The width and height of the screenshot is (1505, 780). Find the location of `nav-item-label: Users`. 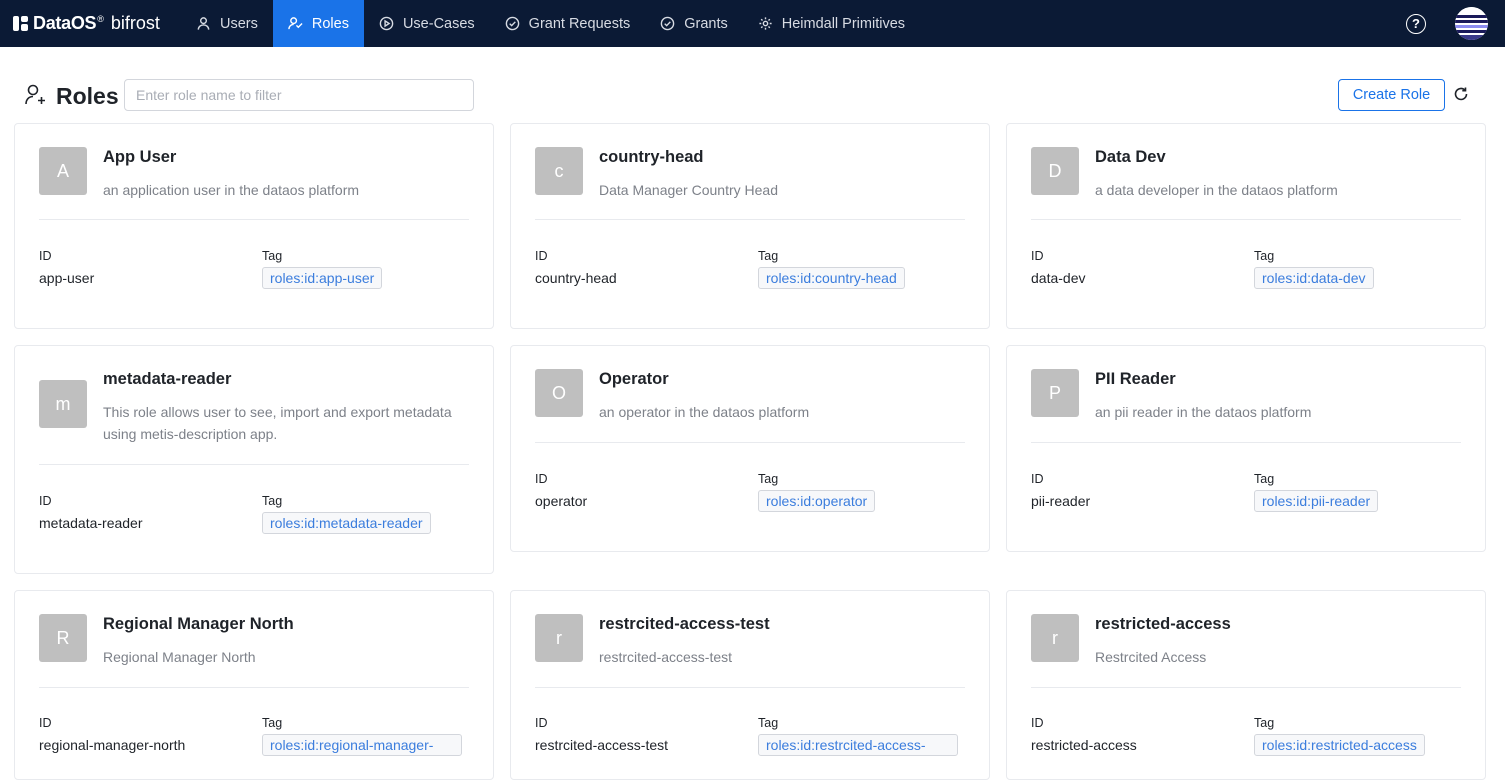

nav-item-label: Users is located at coordinates (239, 23).